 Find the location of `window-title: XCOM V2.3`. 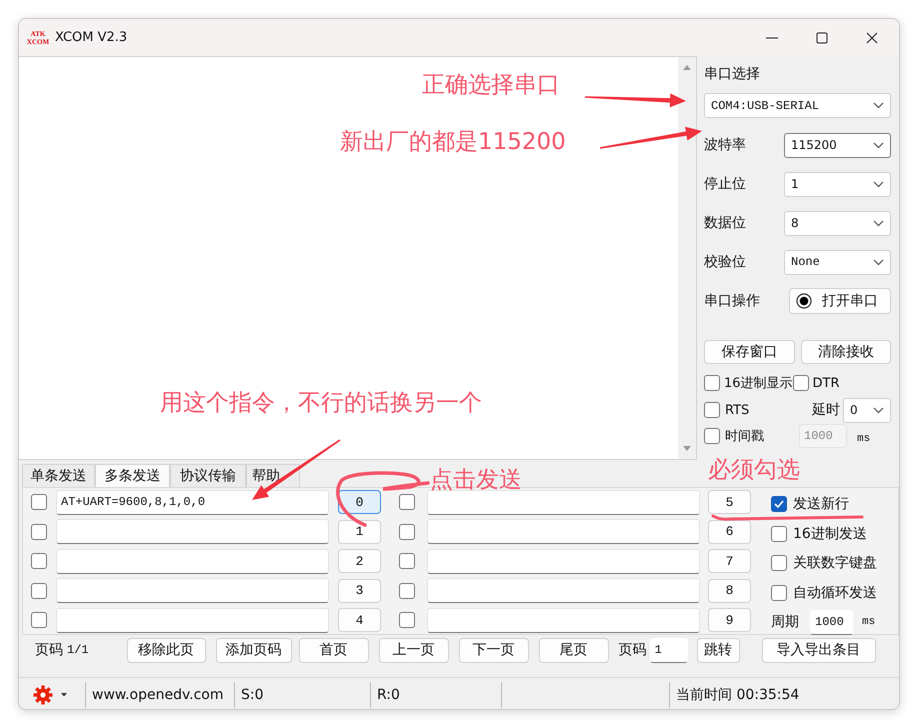

window-title: XCOM V2.3 is located at coordinates (91, 37).